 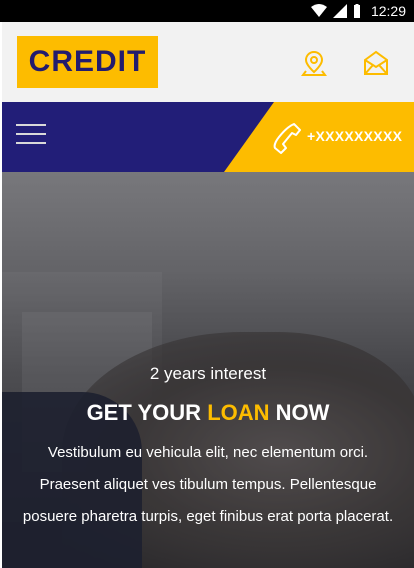 I want to click on main-navbar: +XXXXXXXXX, so click(x=208, y=137).